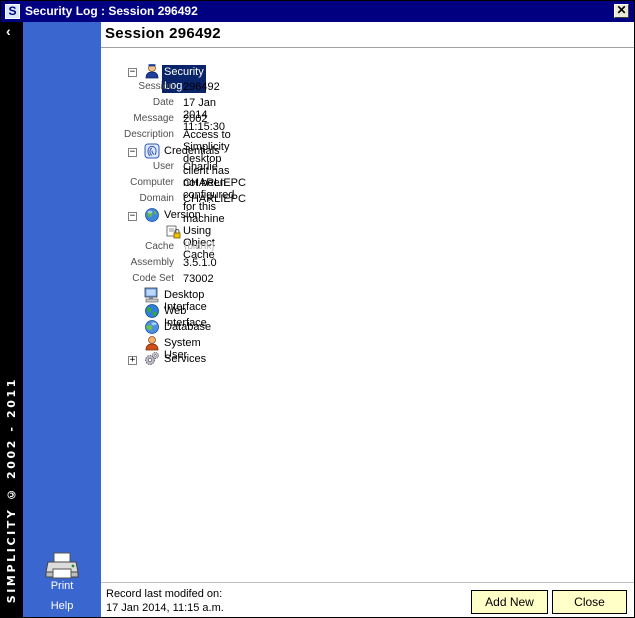 The image size is (635, 618). What do you see at coordinates (152, 262) in the screenshot?
I see `prop-key: Assembly` at bounding box center [152, 262].